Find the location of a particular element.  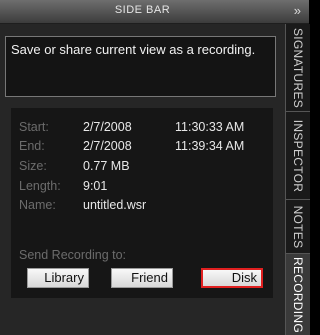

length-label: Length: is located at coordinates (40, 186).